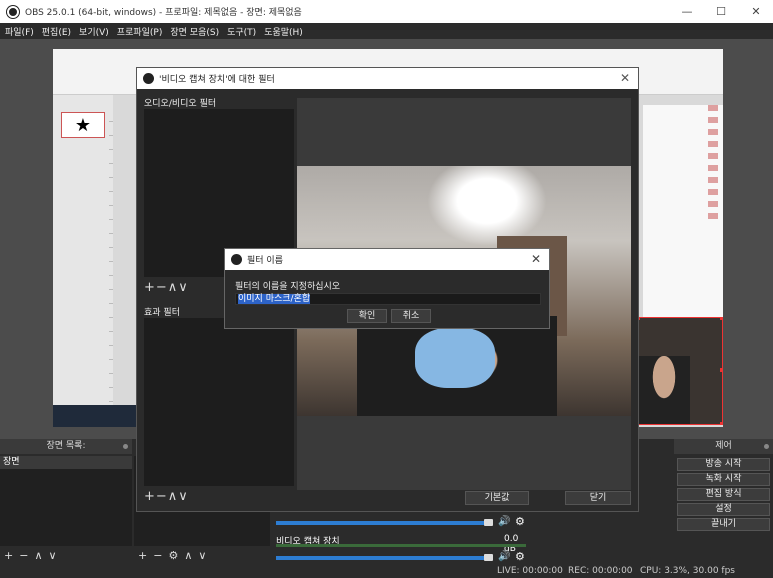  Describe the element at coordinates (142, 555) in the screenshot. I see `add-source-button: +` at that location.